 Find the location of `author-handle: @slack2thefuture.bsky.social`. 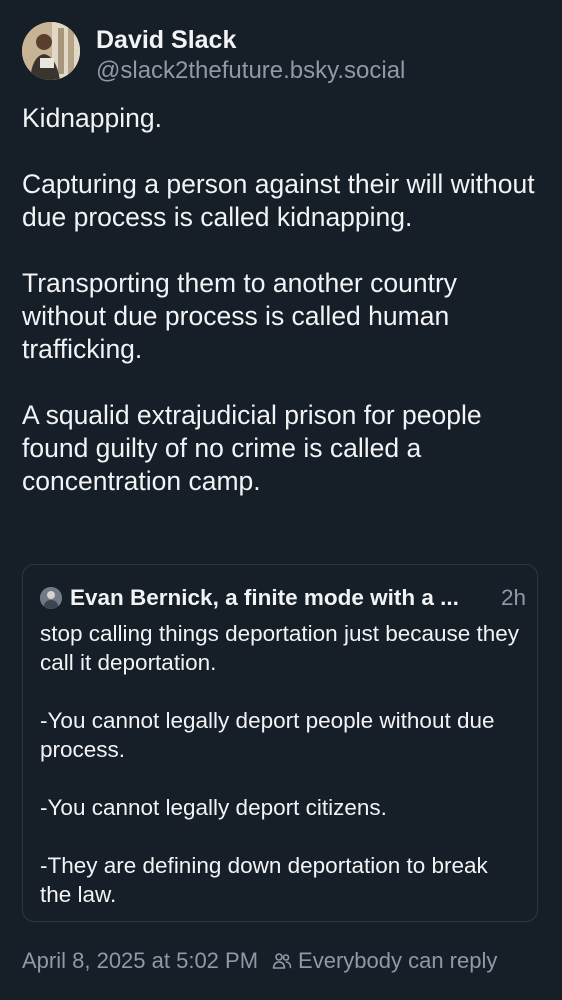

author-handle: @slack2thefuture.bsky.social is located at coordinates (250, 71).